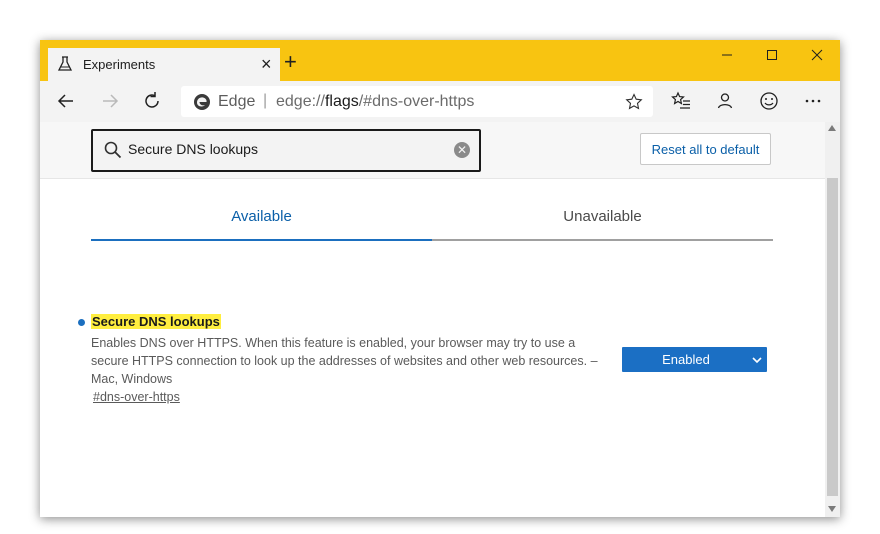  Describe the element at coordinates (725, 101) in the screenshot. I see `profile-icon` at that location.